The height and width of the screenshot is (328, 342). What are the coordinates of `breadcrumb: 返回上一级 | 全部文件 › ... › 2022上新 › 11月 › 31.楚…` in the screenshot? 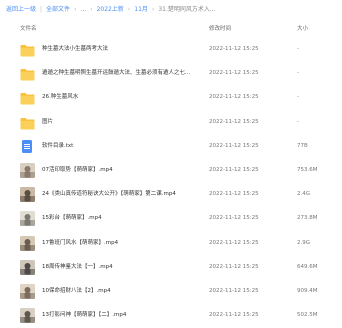 It's located at (111, 10).